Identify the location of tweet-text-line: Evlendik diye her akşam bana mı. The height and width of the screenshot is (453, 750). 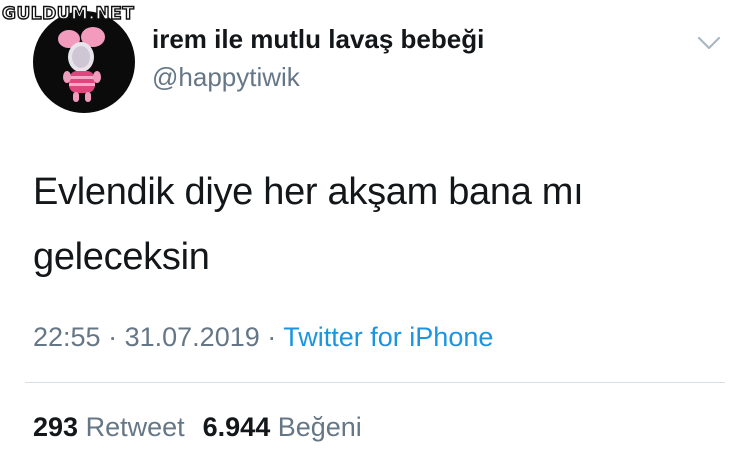
(308, 192).